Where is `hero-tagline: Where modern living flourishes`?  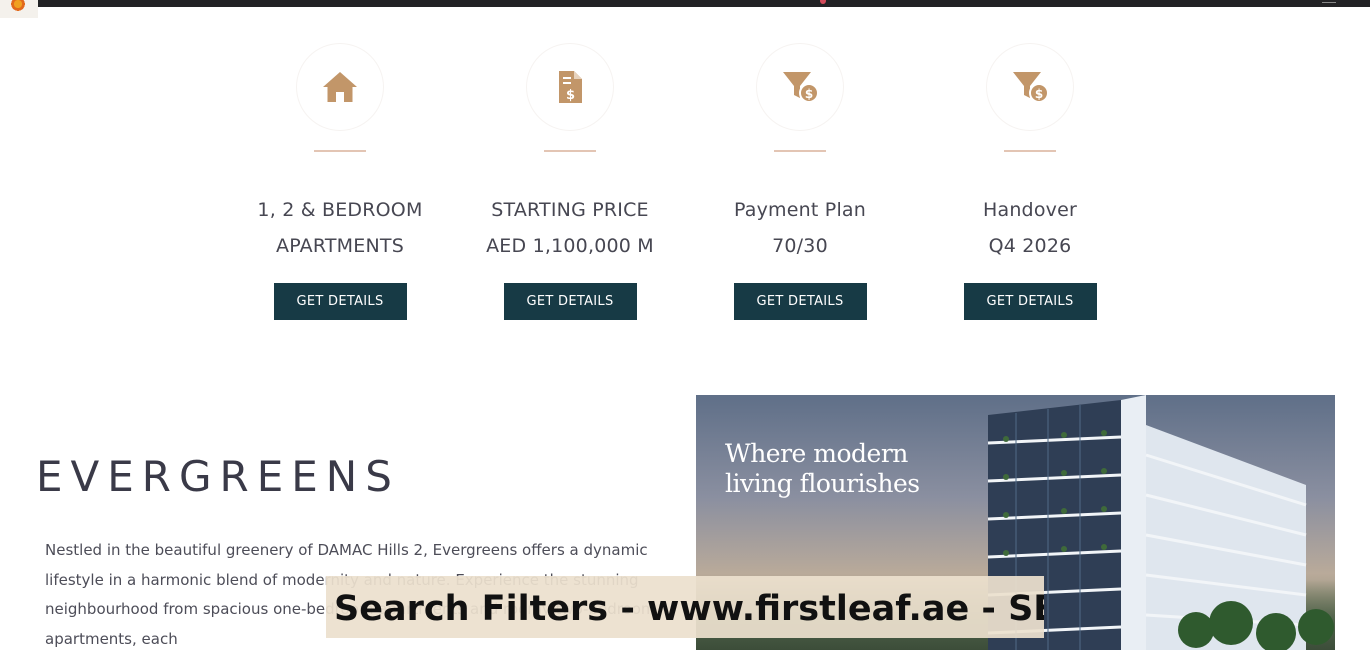 hero-tagline: Where modern living flourishes is located at coordinates (822, 468).